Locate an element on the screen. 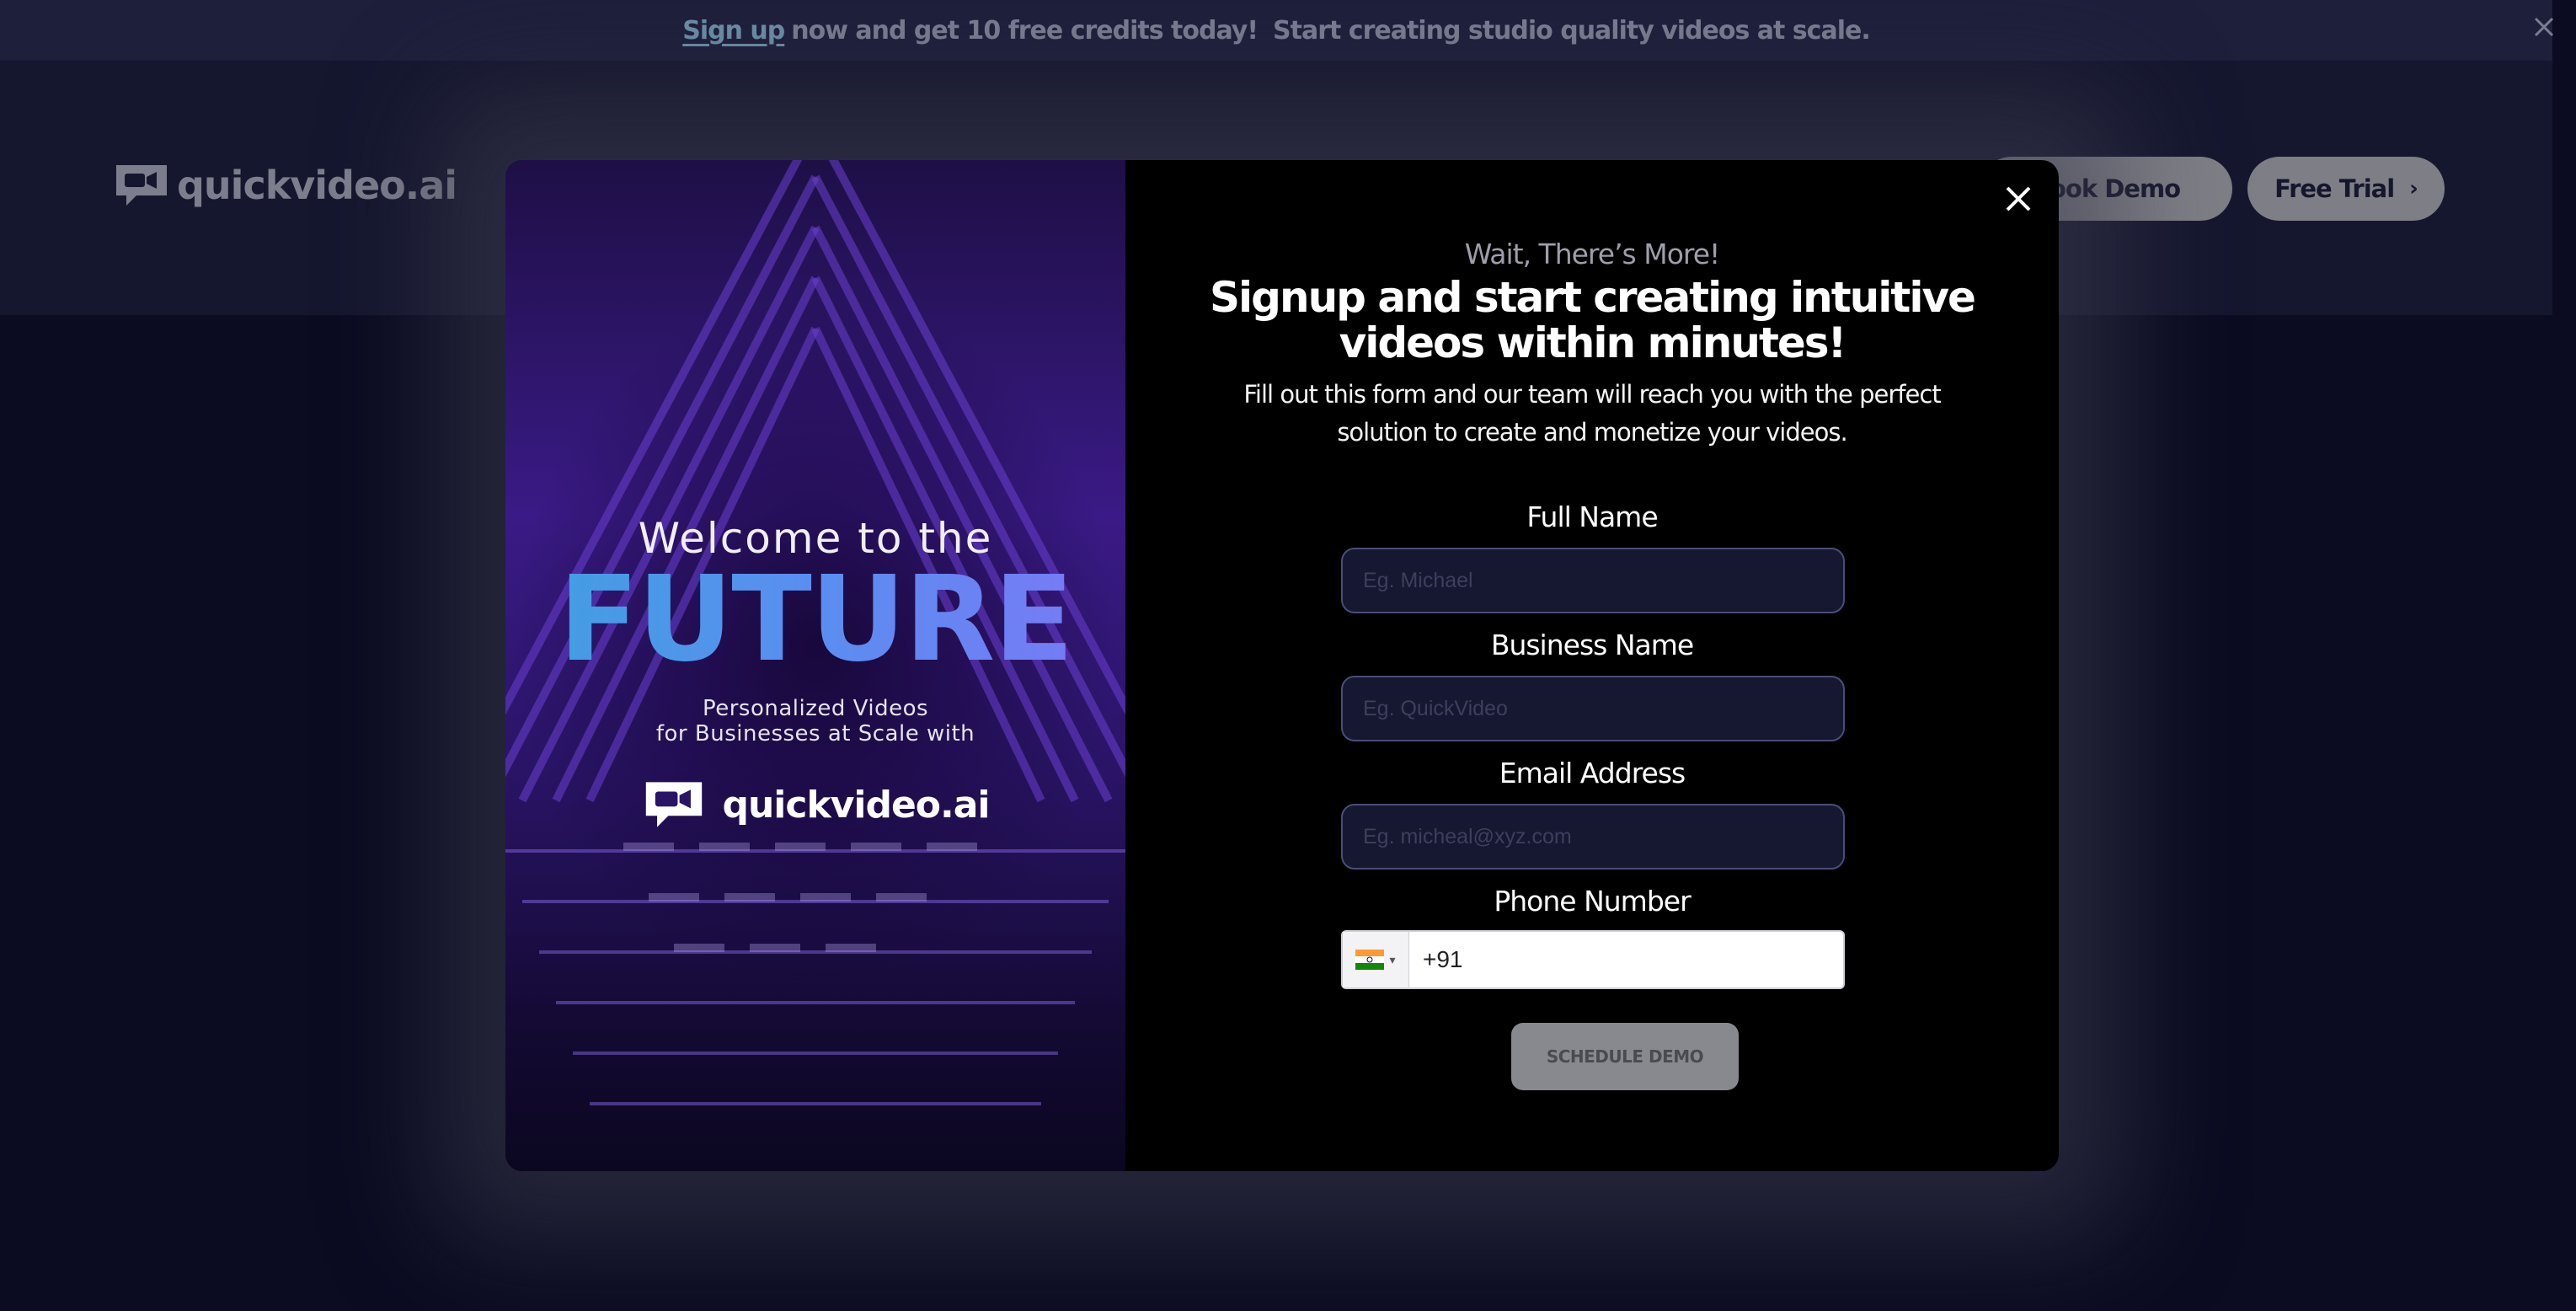 Image resolution: width=2576 pixels, height=1311 pixels. phone-input is located at coordinates (1626, 959).